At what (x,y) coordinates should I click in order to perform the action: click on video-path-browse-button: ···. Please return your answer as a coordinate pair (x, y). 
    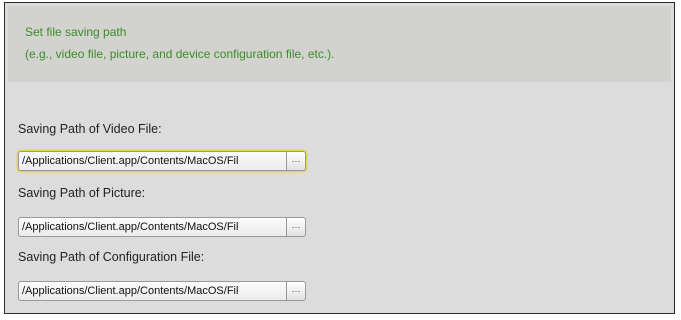
    Looking at the image, I should click on (296, 161).